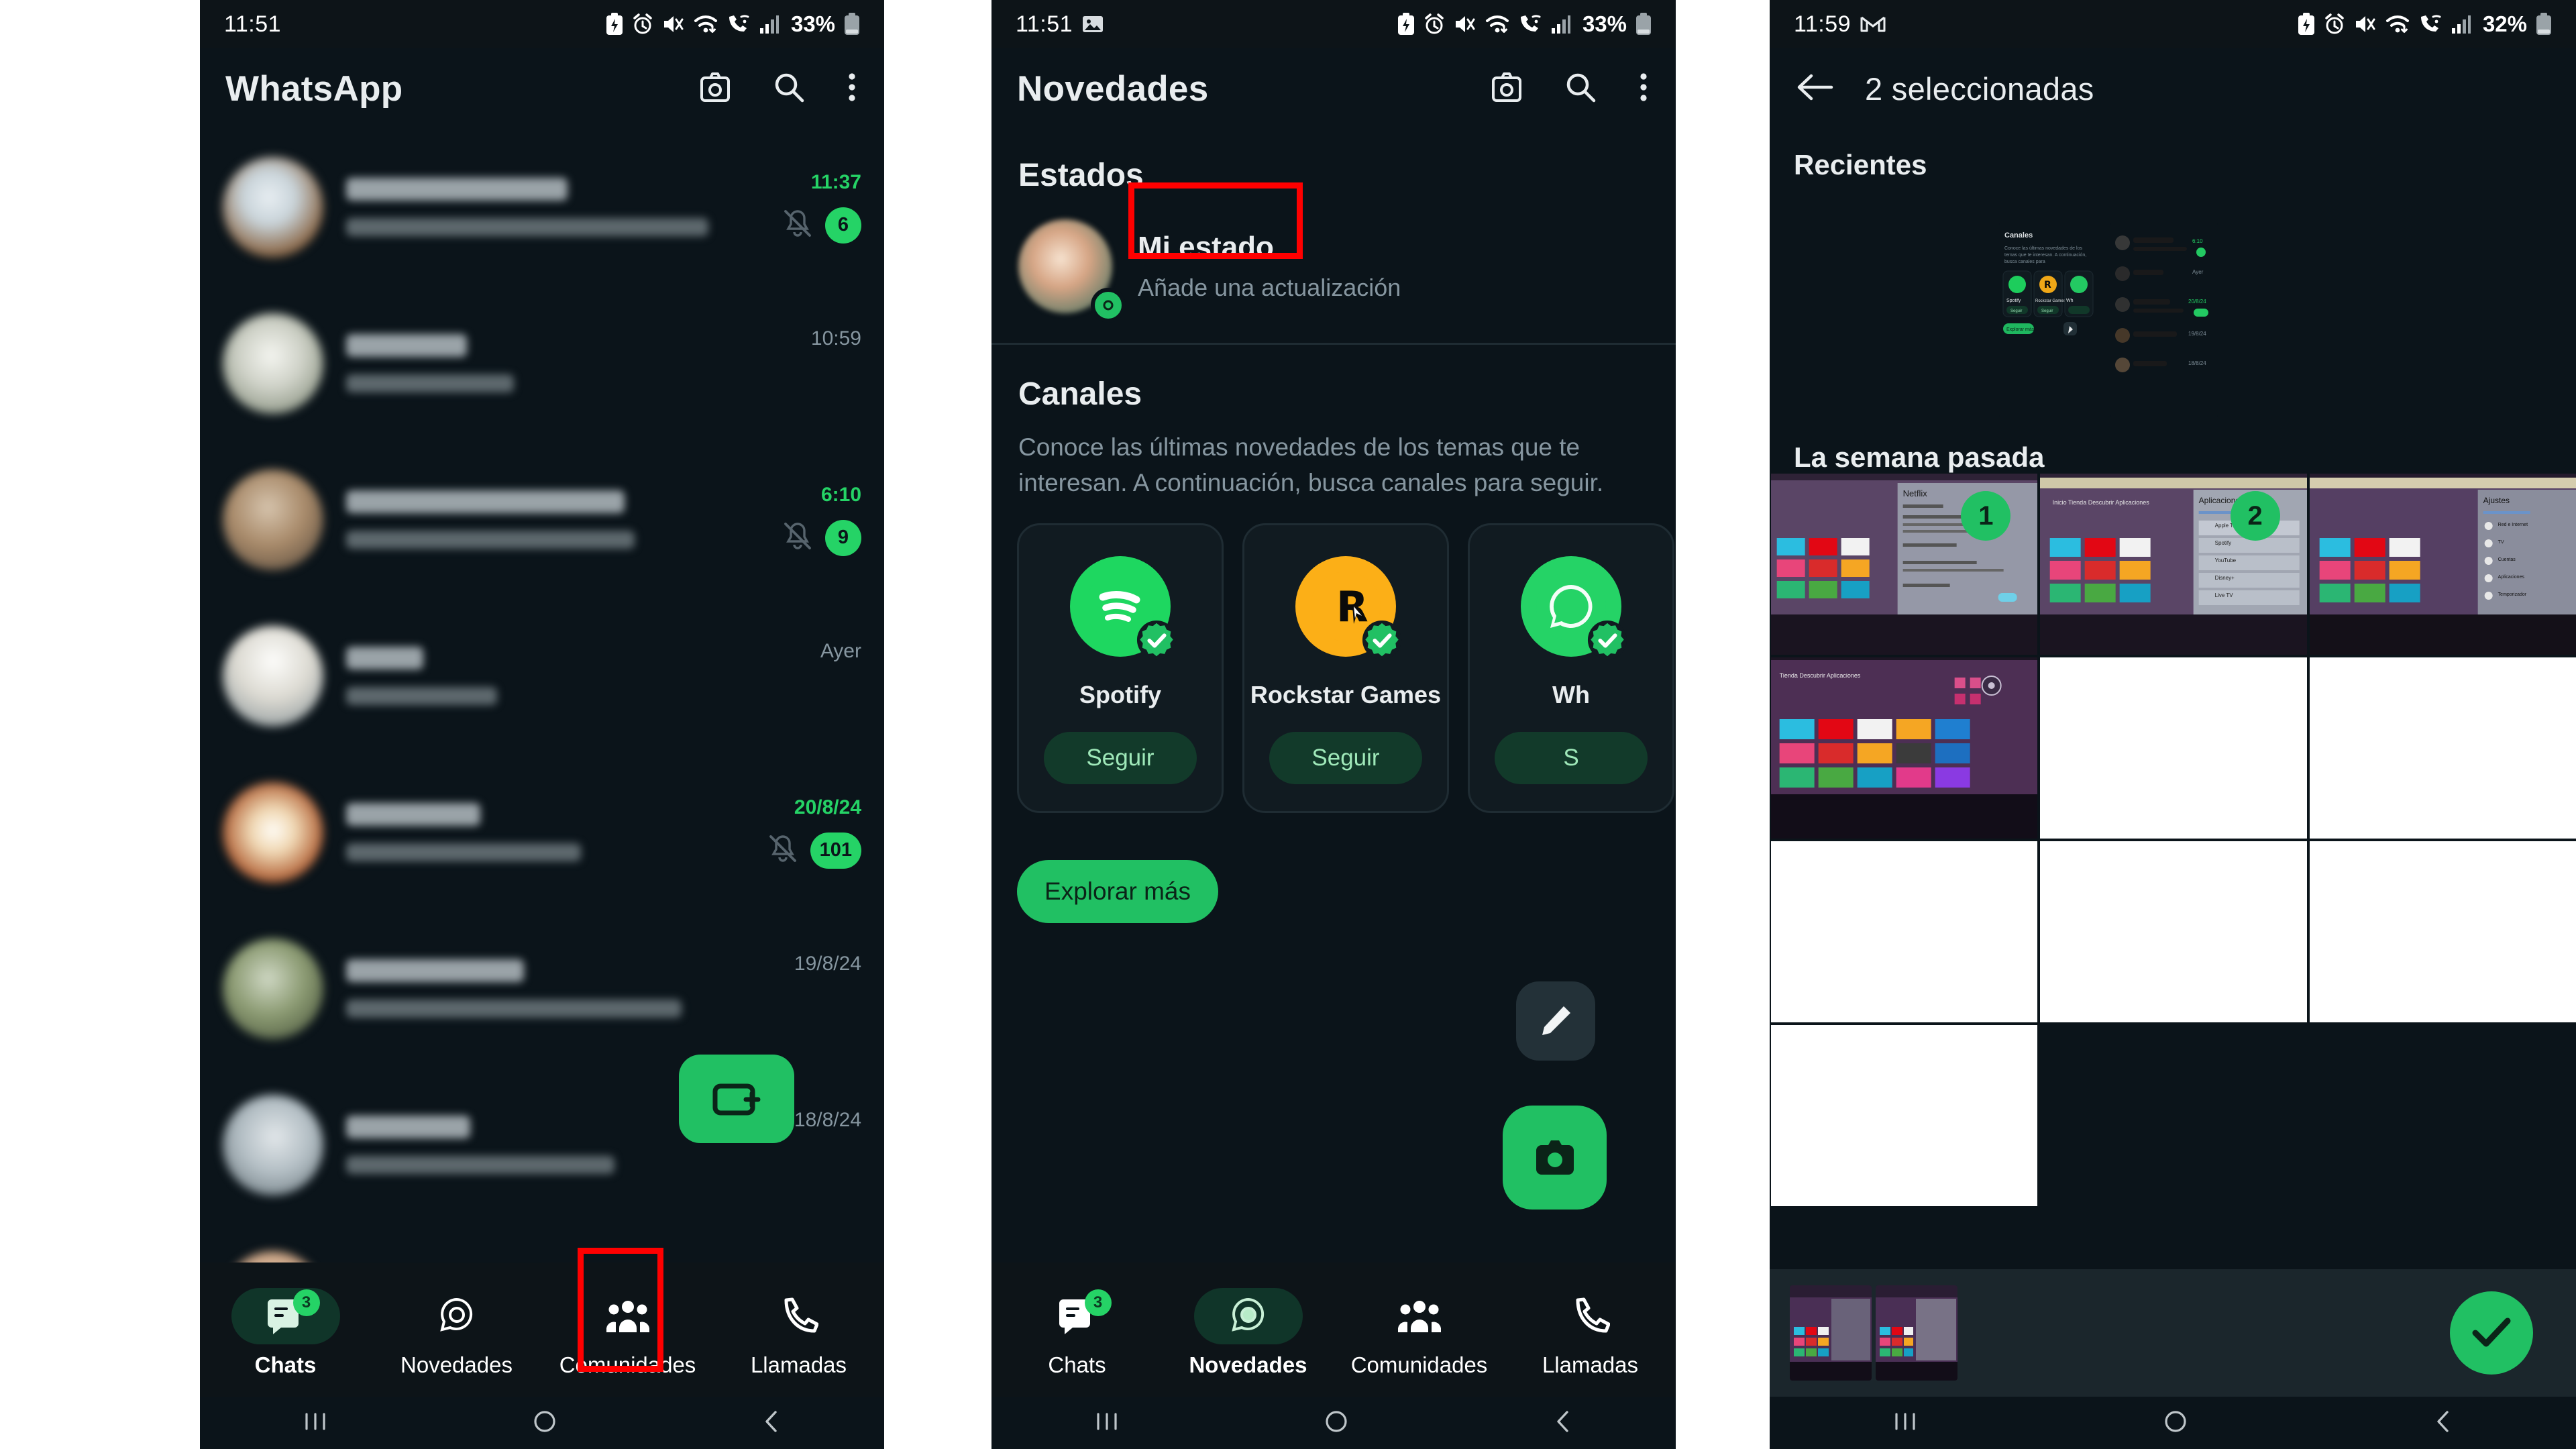  Describe the element at coordinates (736, 1099) in the screenshot. I see `new-chat-fab` at that location.